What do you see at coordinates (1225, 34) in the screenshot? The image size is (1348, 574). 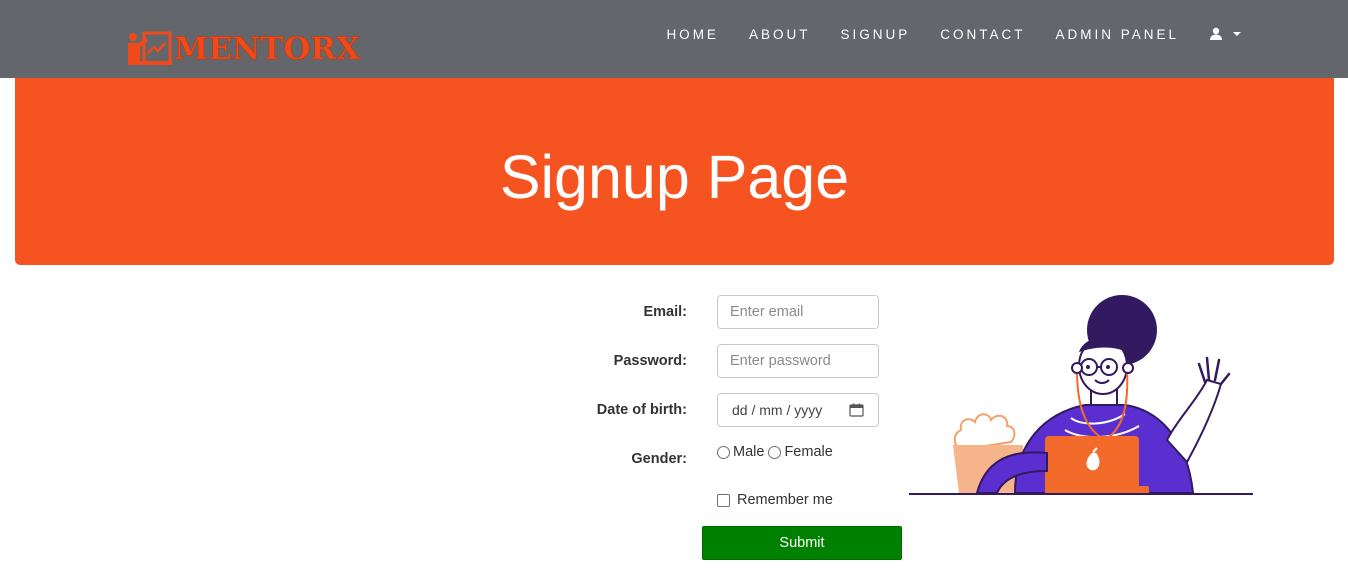 I see `user-menu-toggle` at bounding box center [1225, 34].